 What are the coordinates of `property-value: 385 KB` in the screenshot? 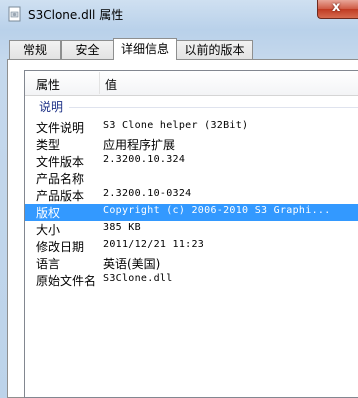 It's located at (122, 227).